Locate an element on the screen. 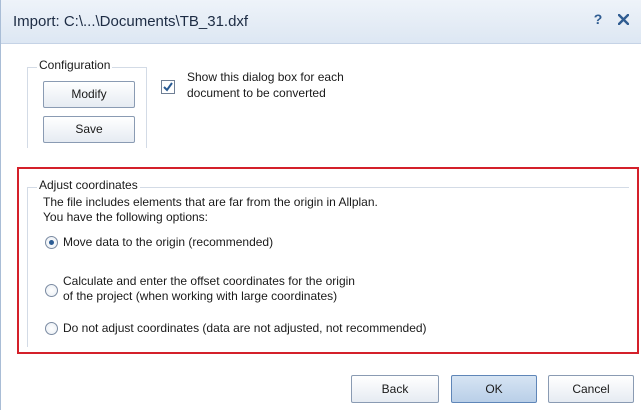 The height and width of the screenshot is (410, 641). title-bar: Import: C:\...\Documents\TB_31.dxf ? is located at coordinates (321, 22).